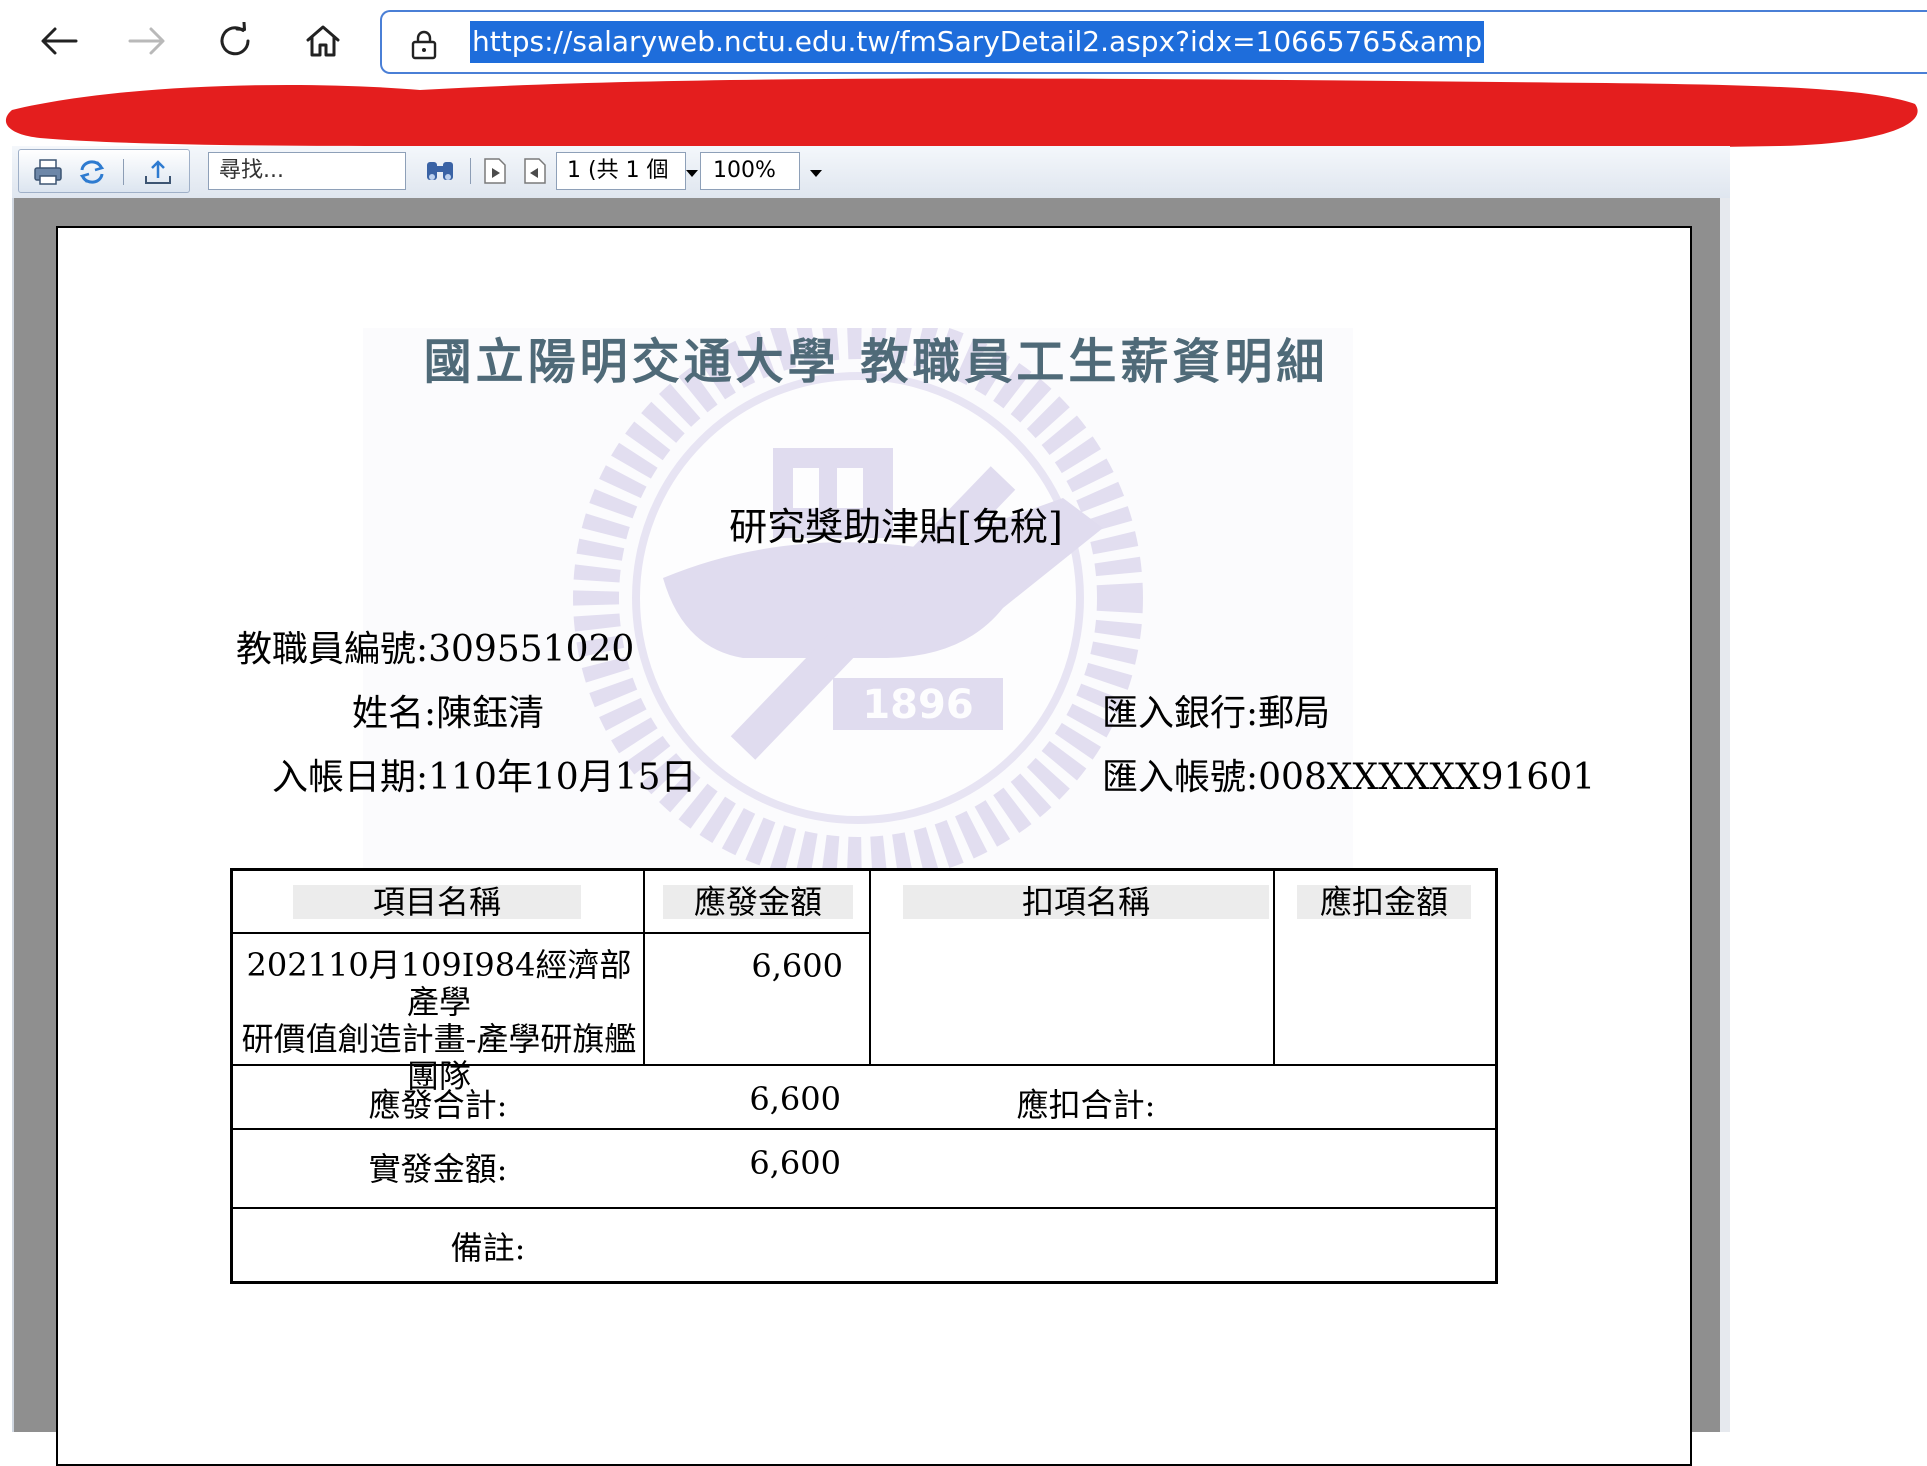  Describe the element at coordinates (394, 713) in the screenshot. I see `name-label: 姓名:` at that location.